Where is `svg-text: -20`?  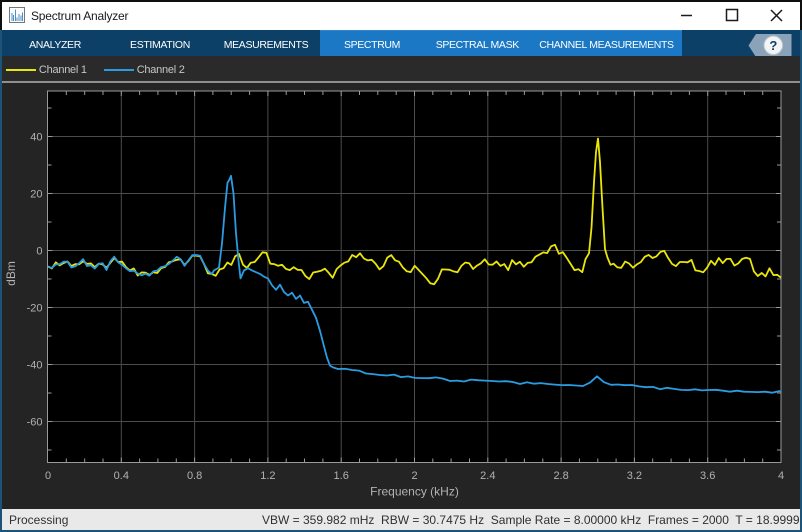
svg-text: -20 is located at coordinates (35, 308).